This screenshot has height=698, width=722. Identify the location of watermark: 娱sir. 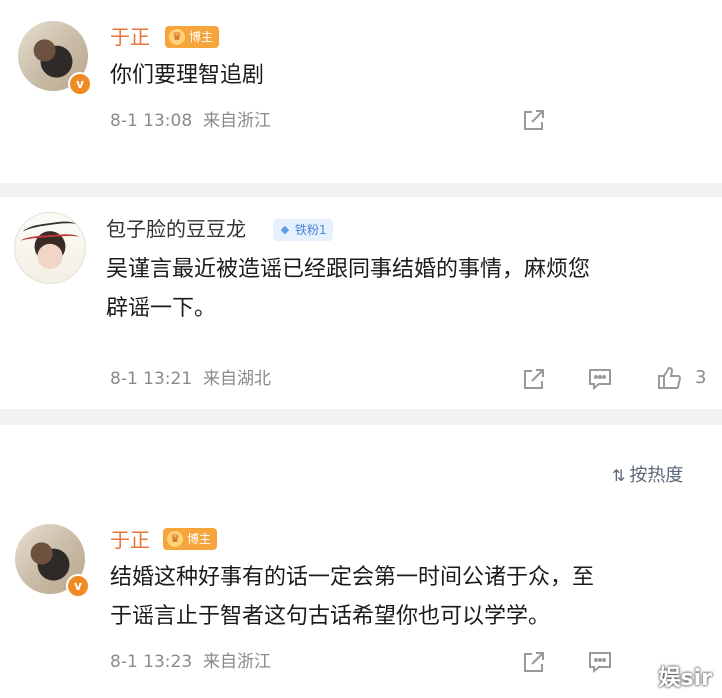
(685, 678).